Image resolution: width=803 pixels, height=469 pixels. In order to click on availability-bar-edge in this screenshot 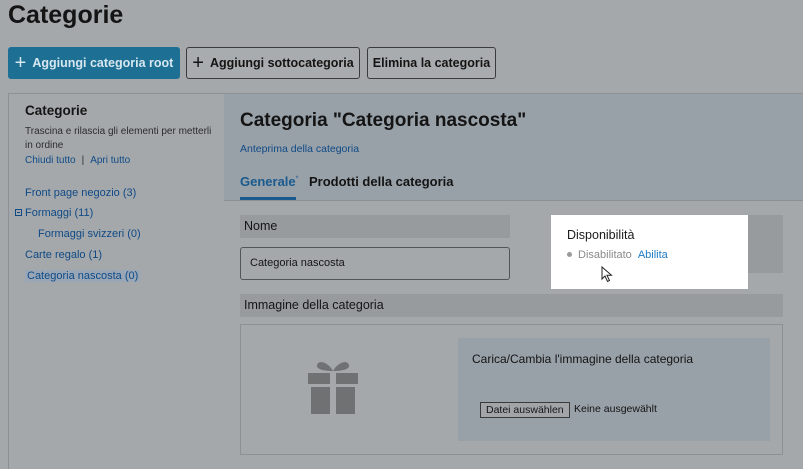, I will do `click(765, 244)`.